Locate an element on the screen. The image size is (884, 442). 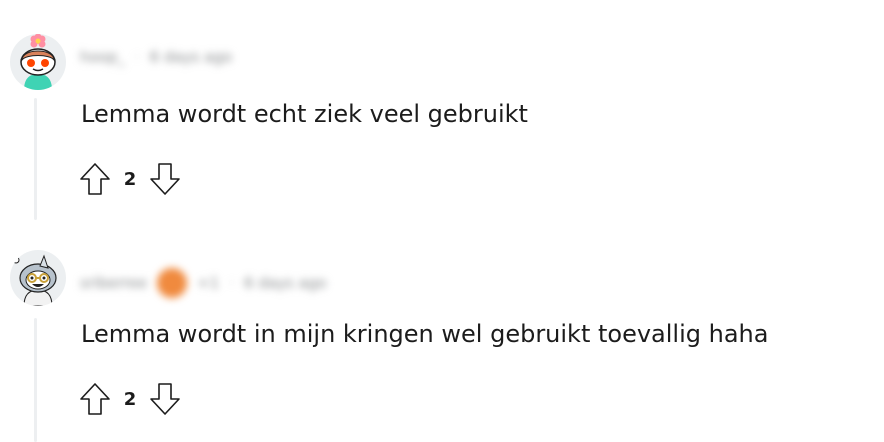
comment-meta: sriberree +1 · 6 days ago is located at coordinates (203, 283).